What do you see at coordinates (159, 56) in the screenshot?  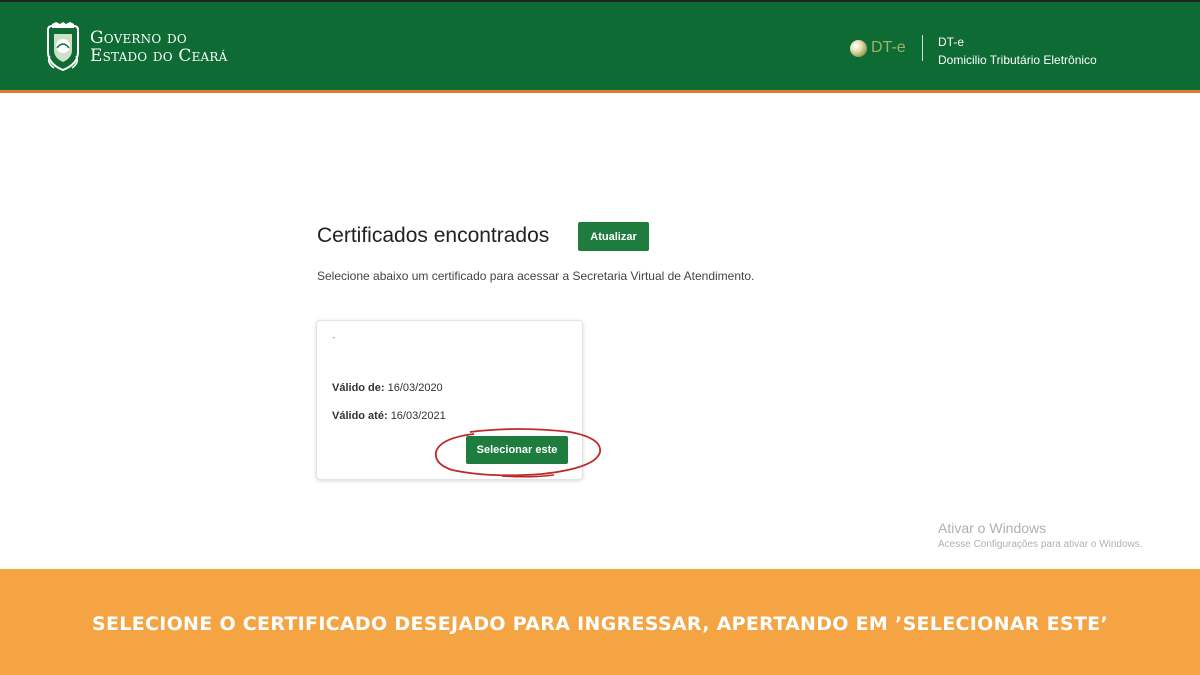 I see `government-line2: Estado do Ceará` at bounding box center [159, 56].